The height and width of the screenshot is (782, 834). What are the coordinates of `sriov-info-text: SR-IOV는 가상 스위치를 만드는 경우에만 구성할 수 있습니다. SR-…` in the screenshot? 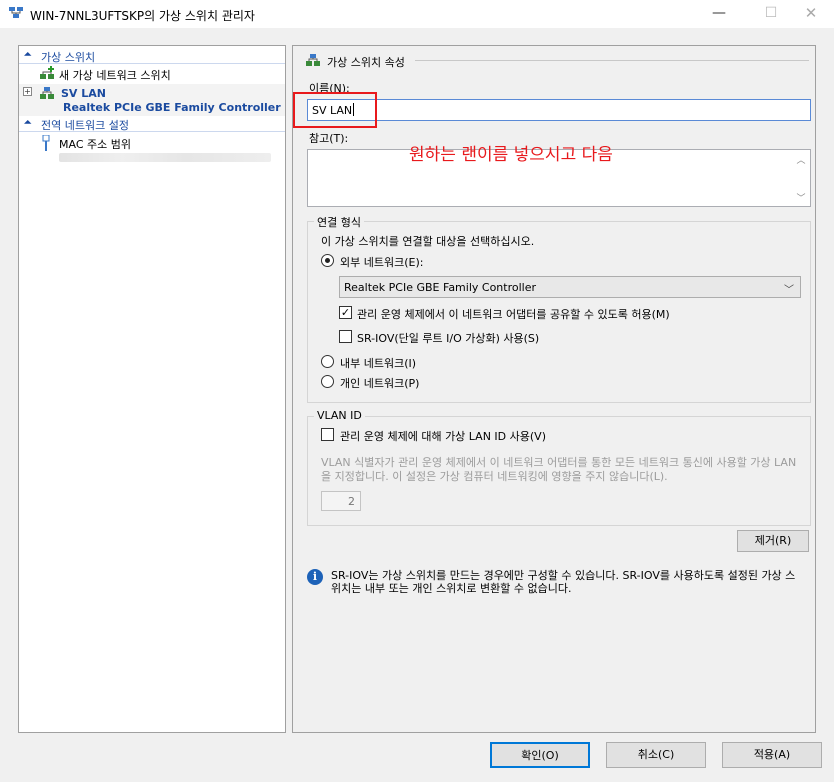 It's located at (563, 582).